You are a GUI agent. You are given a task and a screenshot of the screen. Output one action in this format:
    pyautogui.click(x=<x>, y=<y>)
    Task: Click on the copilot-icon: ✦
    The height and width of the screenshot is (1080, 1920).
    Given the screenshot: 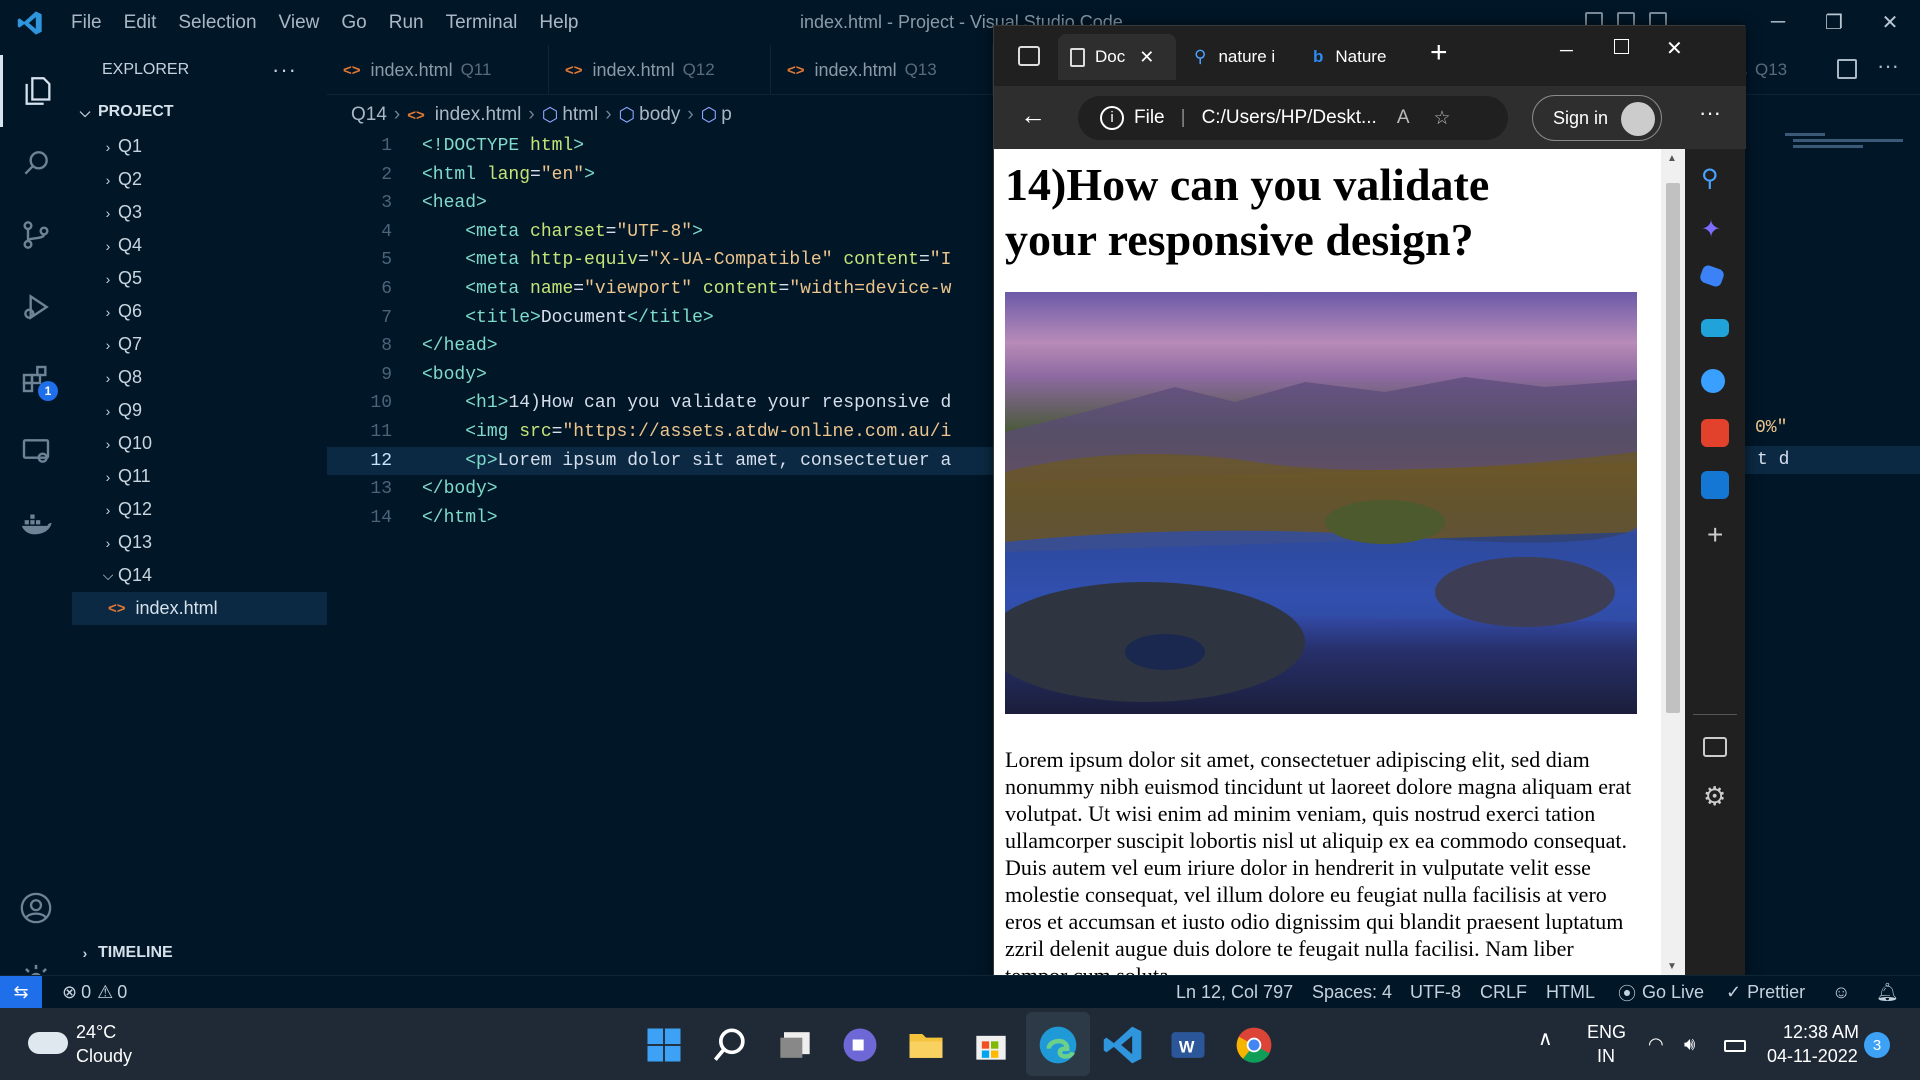 What is the action you would take?
    pyautogui.click(x=1715, y=229)
    